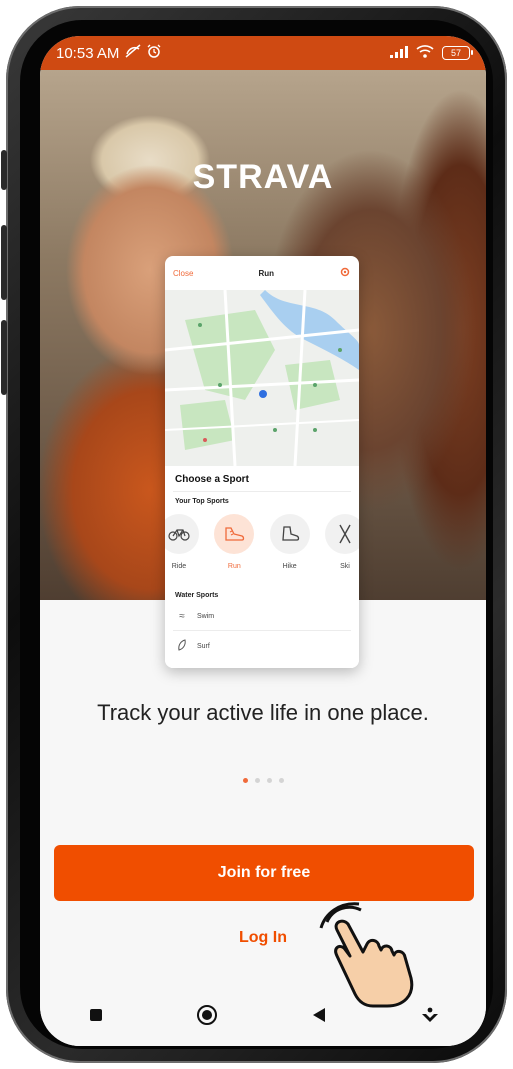 This screenshot has height=1069, width=513. Describe the element at coordinates (341, 534) in the screenshot. I see `ski-icon` at that location.